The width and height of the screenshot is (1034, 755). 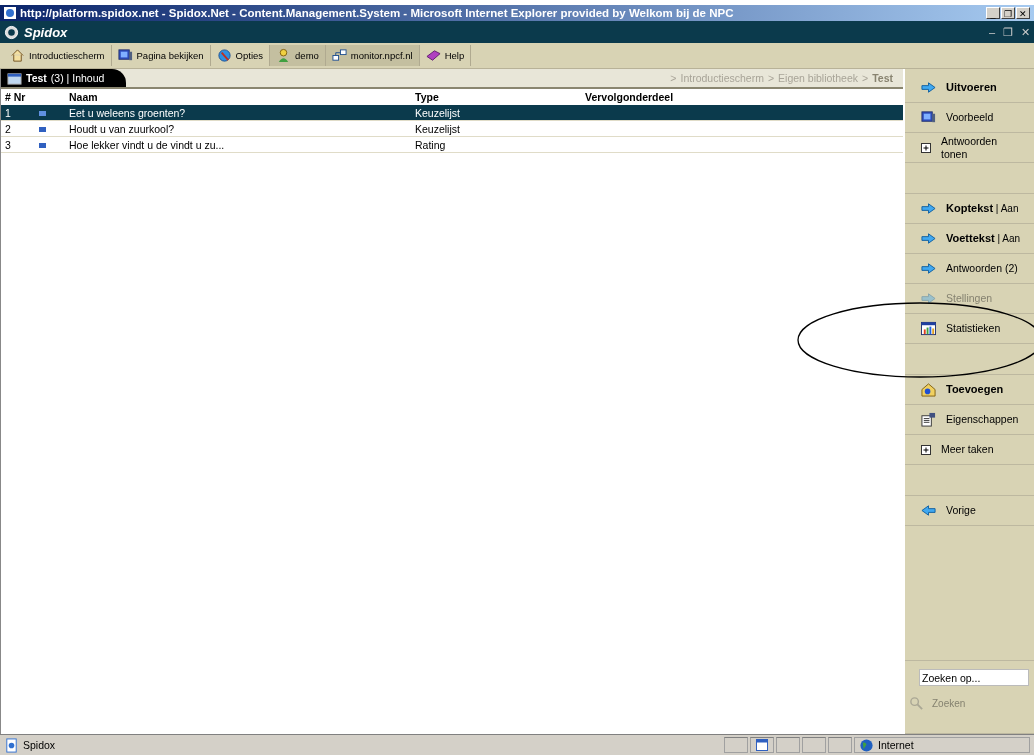 I want to click on sidebar-item: Vorige, so click(x=969, y=511).